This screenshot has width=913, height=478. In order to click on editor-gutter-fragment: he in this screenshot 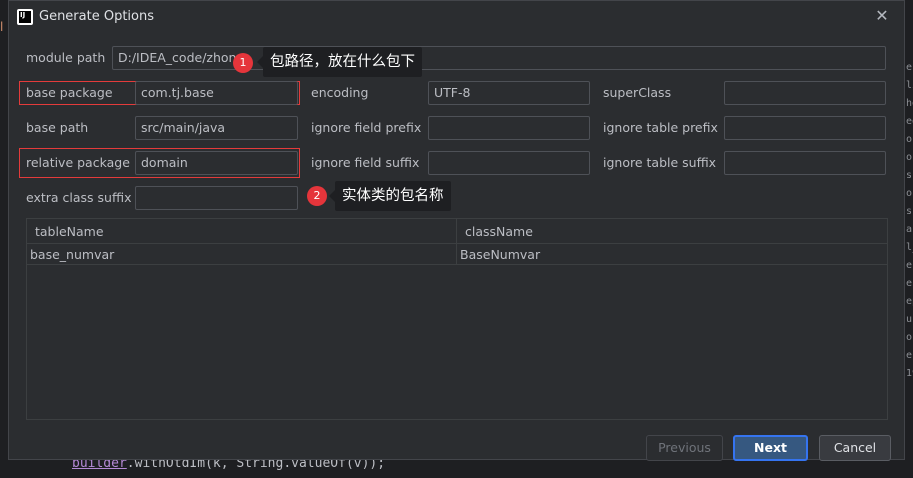, I will do `click(909, 103)`.